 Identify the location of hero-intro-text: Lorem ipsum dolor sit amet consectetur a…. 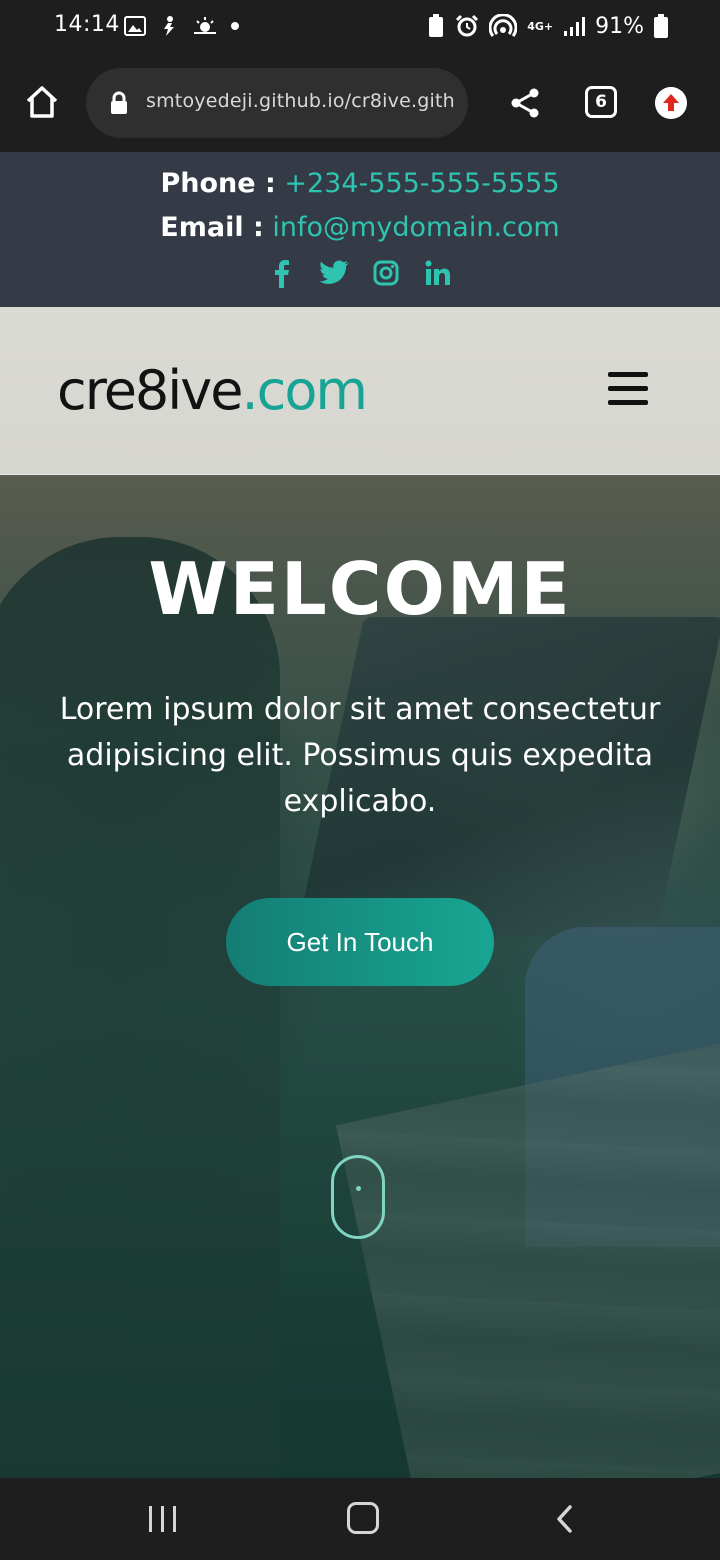
(360, 756).